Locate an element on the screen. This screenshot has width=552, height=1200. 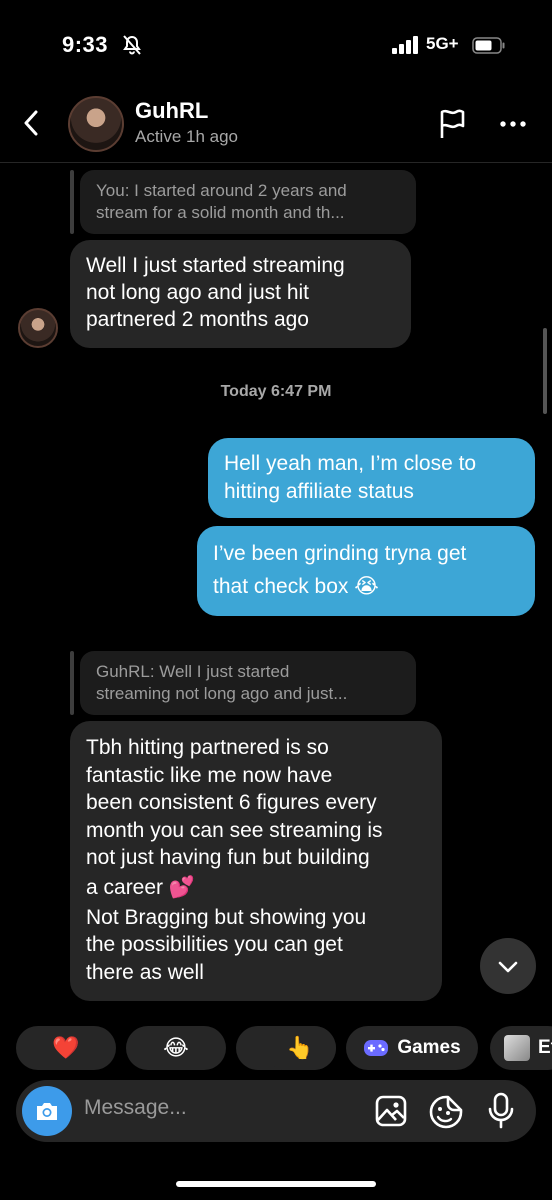
message-line: there as well is located at coordinates (145, 972).